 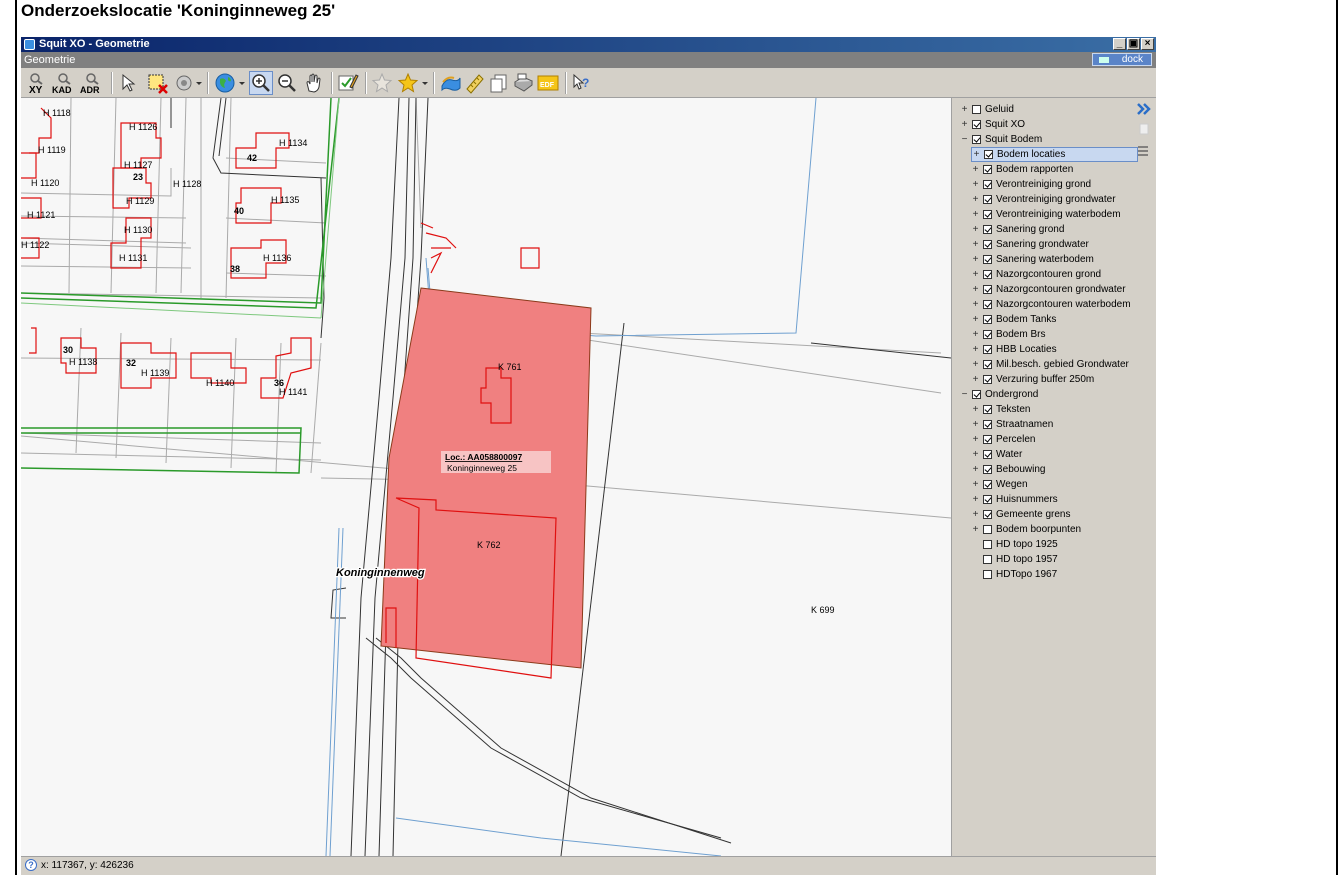 What do you see at coordinates (1008, 334) in the screenshot?
I see `layer-item: + Bodem Brs` at bounding box center [1008, 334].